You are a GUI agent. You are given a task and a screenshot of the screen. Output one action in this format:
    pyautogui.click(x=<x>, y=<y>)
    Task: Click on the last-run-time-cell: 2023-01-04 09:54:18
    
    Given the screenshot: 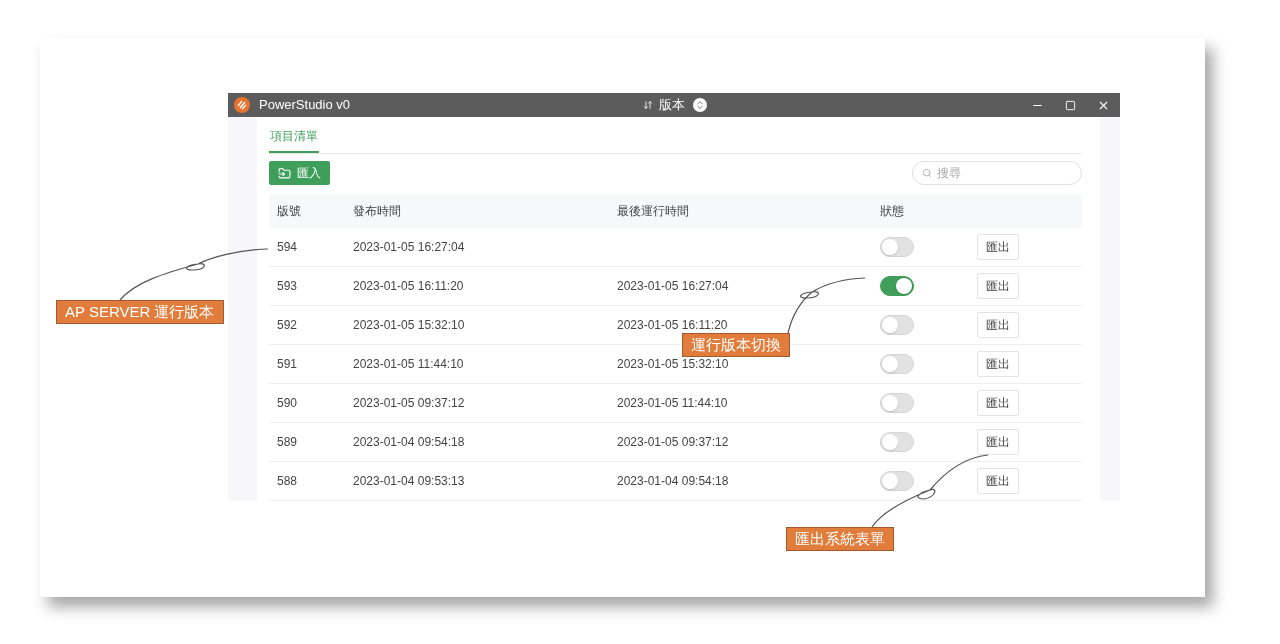 What is the action you would take?
    pyautogui.click(x=673, y=481)
    